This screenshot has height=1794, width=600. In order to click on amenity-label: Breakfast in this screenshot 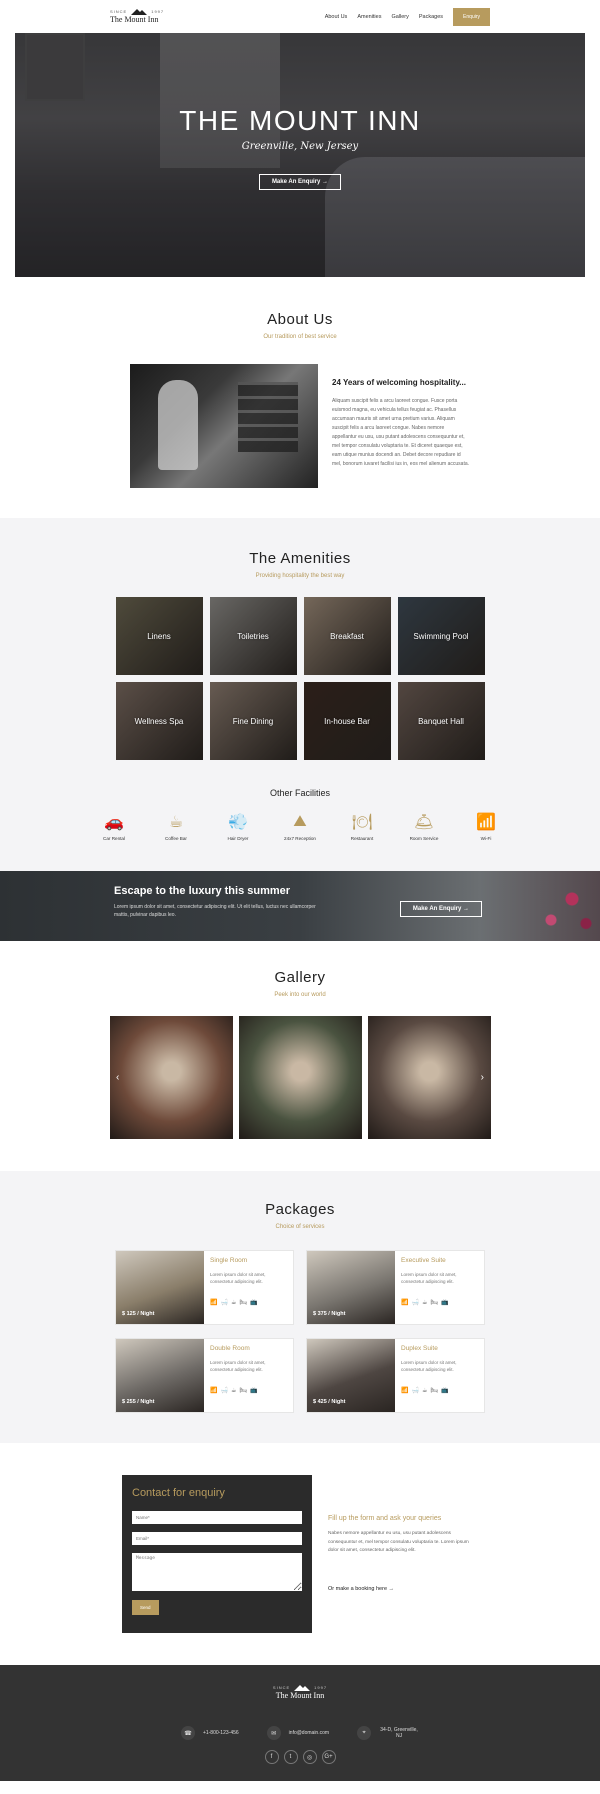, I will do `click(347, 636)`.